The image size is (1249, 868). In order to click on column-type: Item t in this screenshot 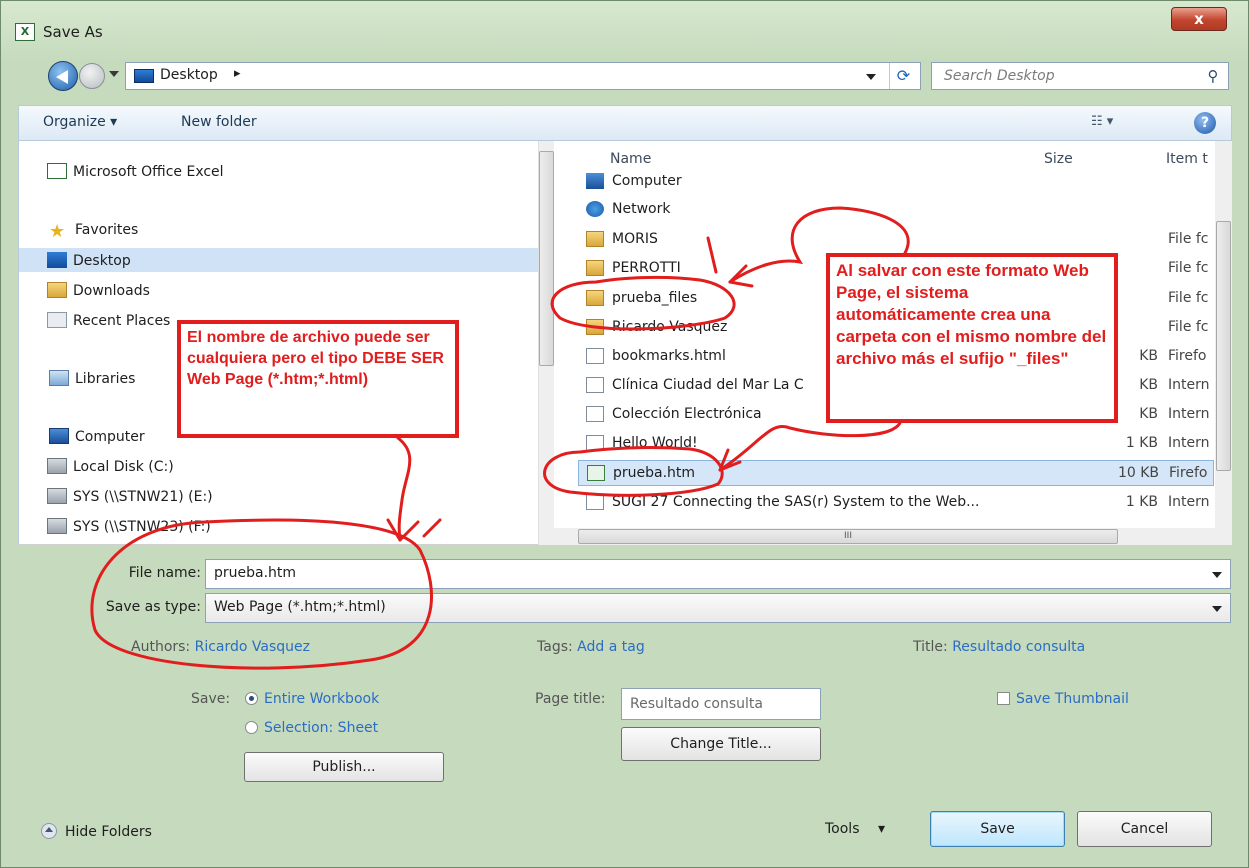, I will do `click(1187, 159)`.